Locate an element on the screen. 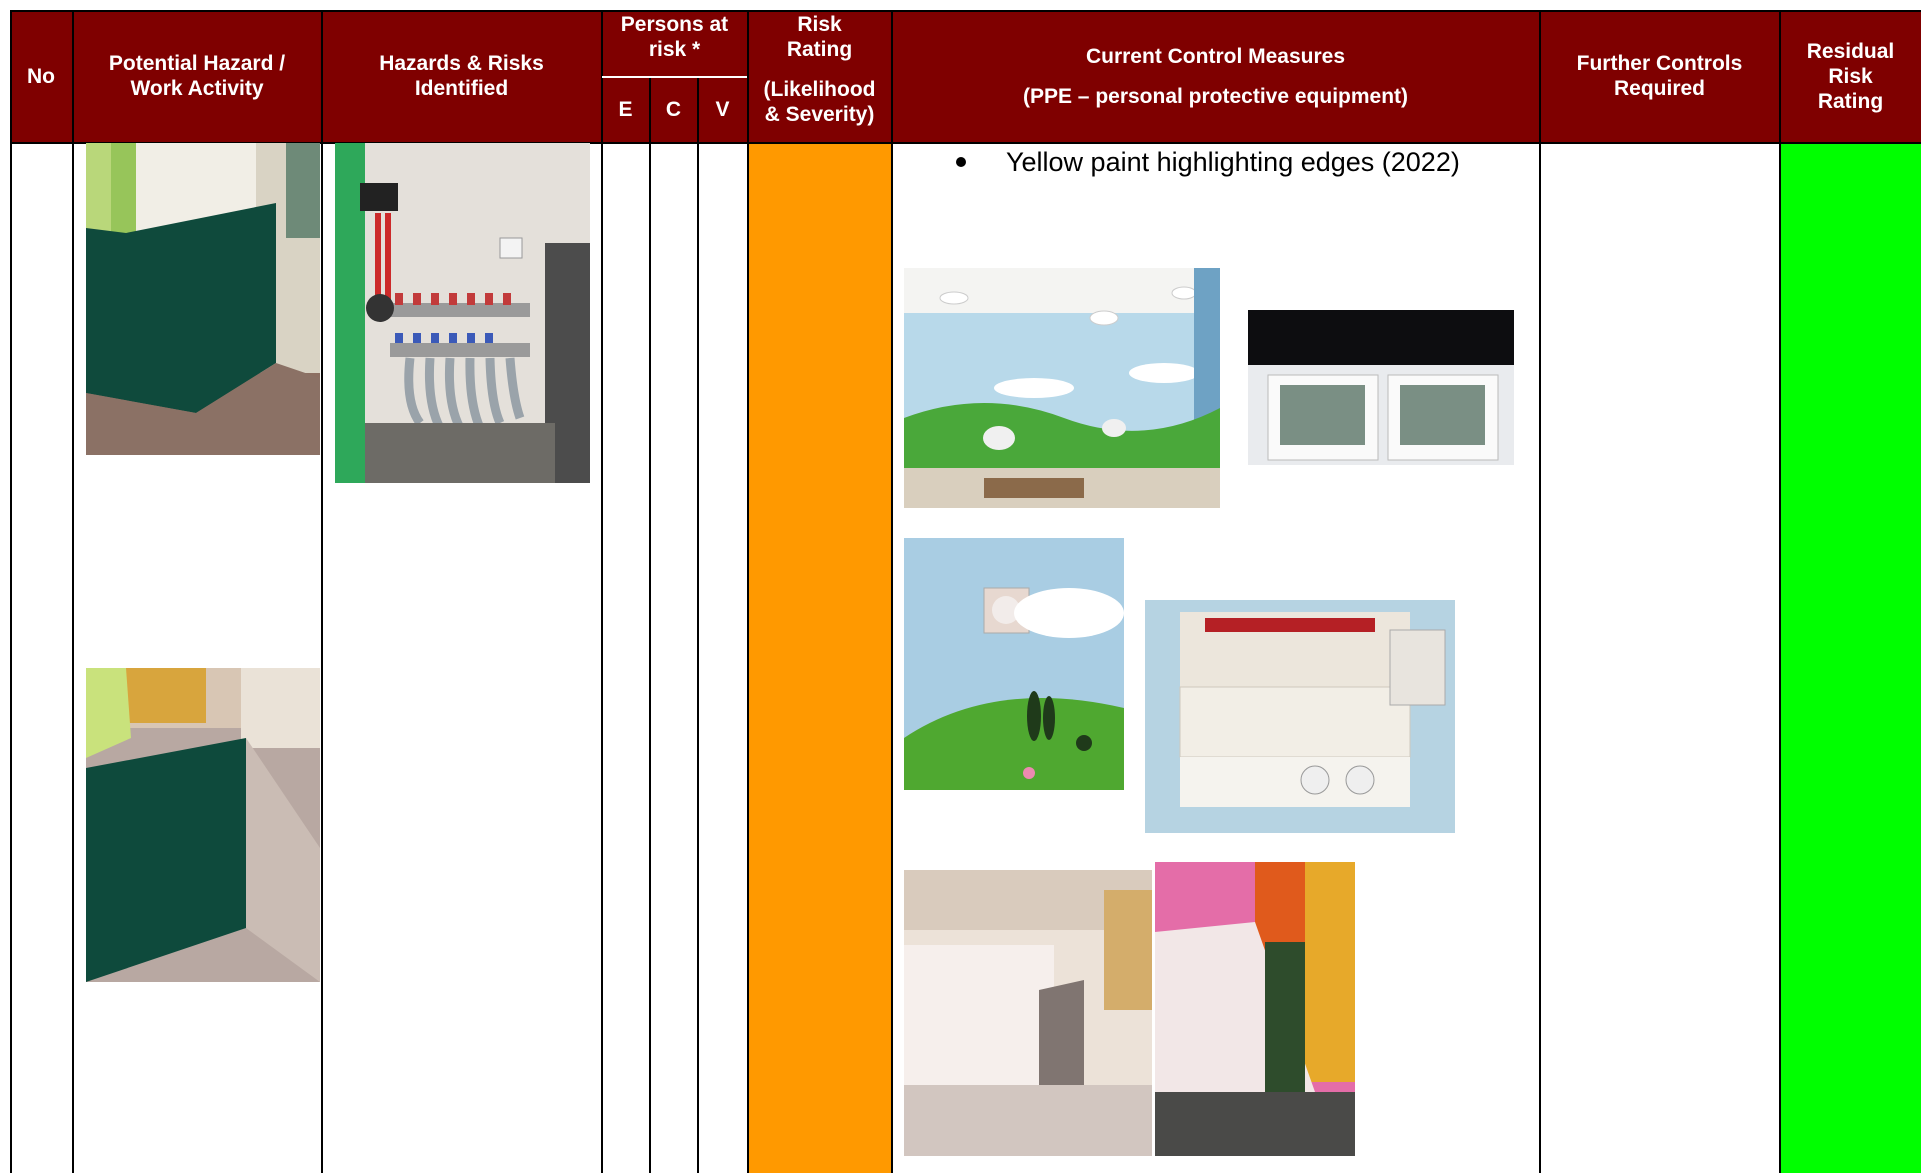  header-hazard-line2: Work Activity is located at coordinates (197, 88).